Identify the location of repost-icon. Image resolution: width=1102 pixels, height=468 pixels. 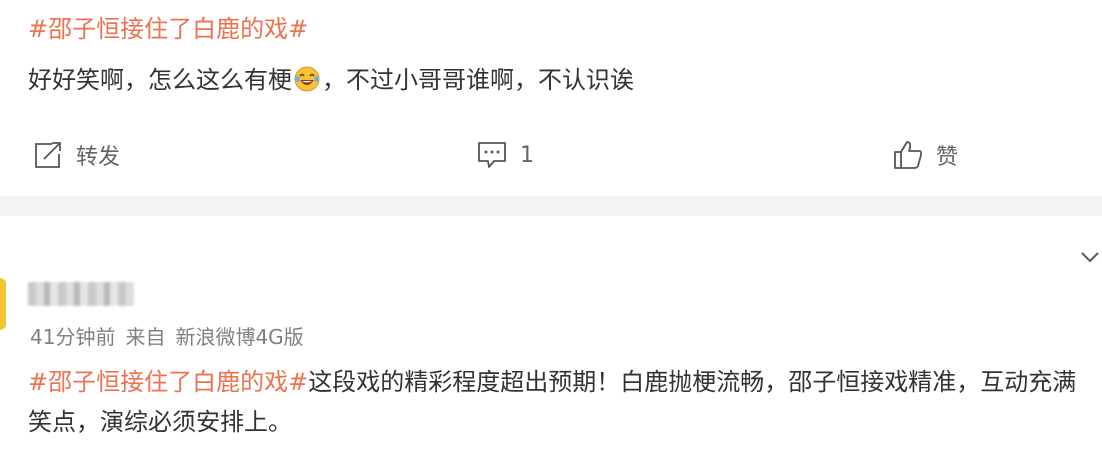
(48, 155).